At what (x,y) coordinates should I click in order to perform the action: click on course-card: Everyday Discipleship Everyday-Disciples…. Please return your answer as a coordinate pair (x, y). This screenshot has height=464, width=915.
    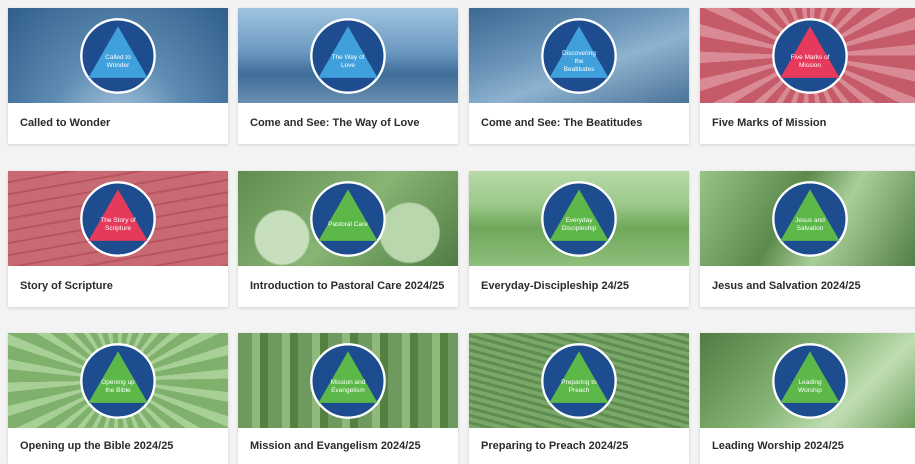
    Looking at the image, I should click on (579, 239).